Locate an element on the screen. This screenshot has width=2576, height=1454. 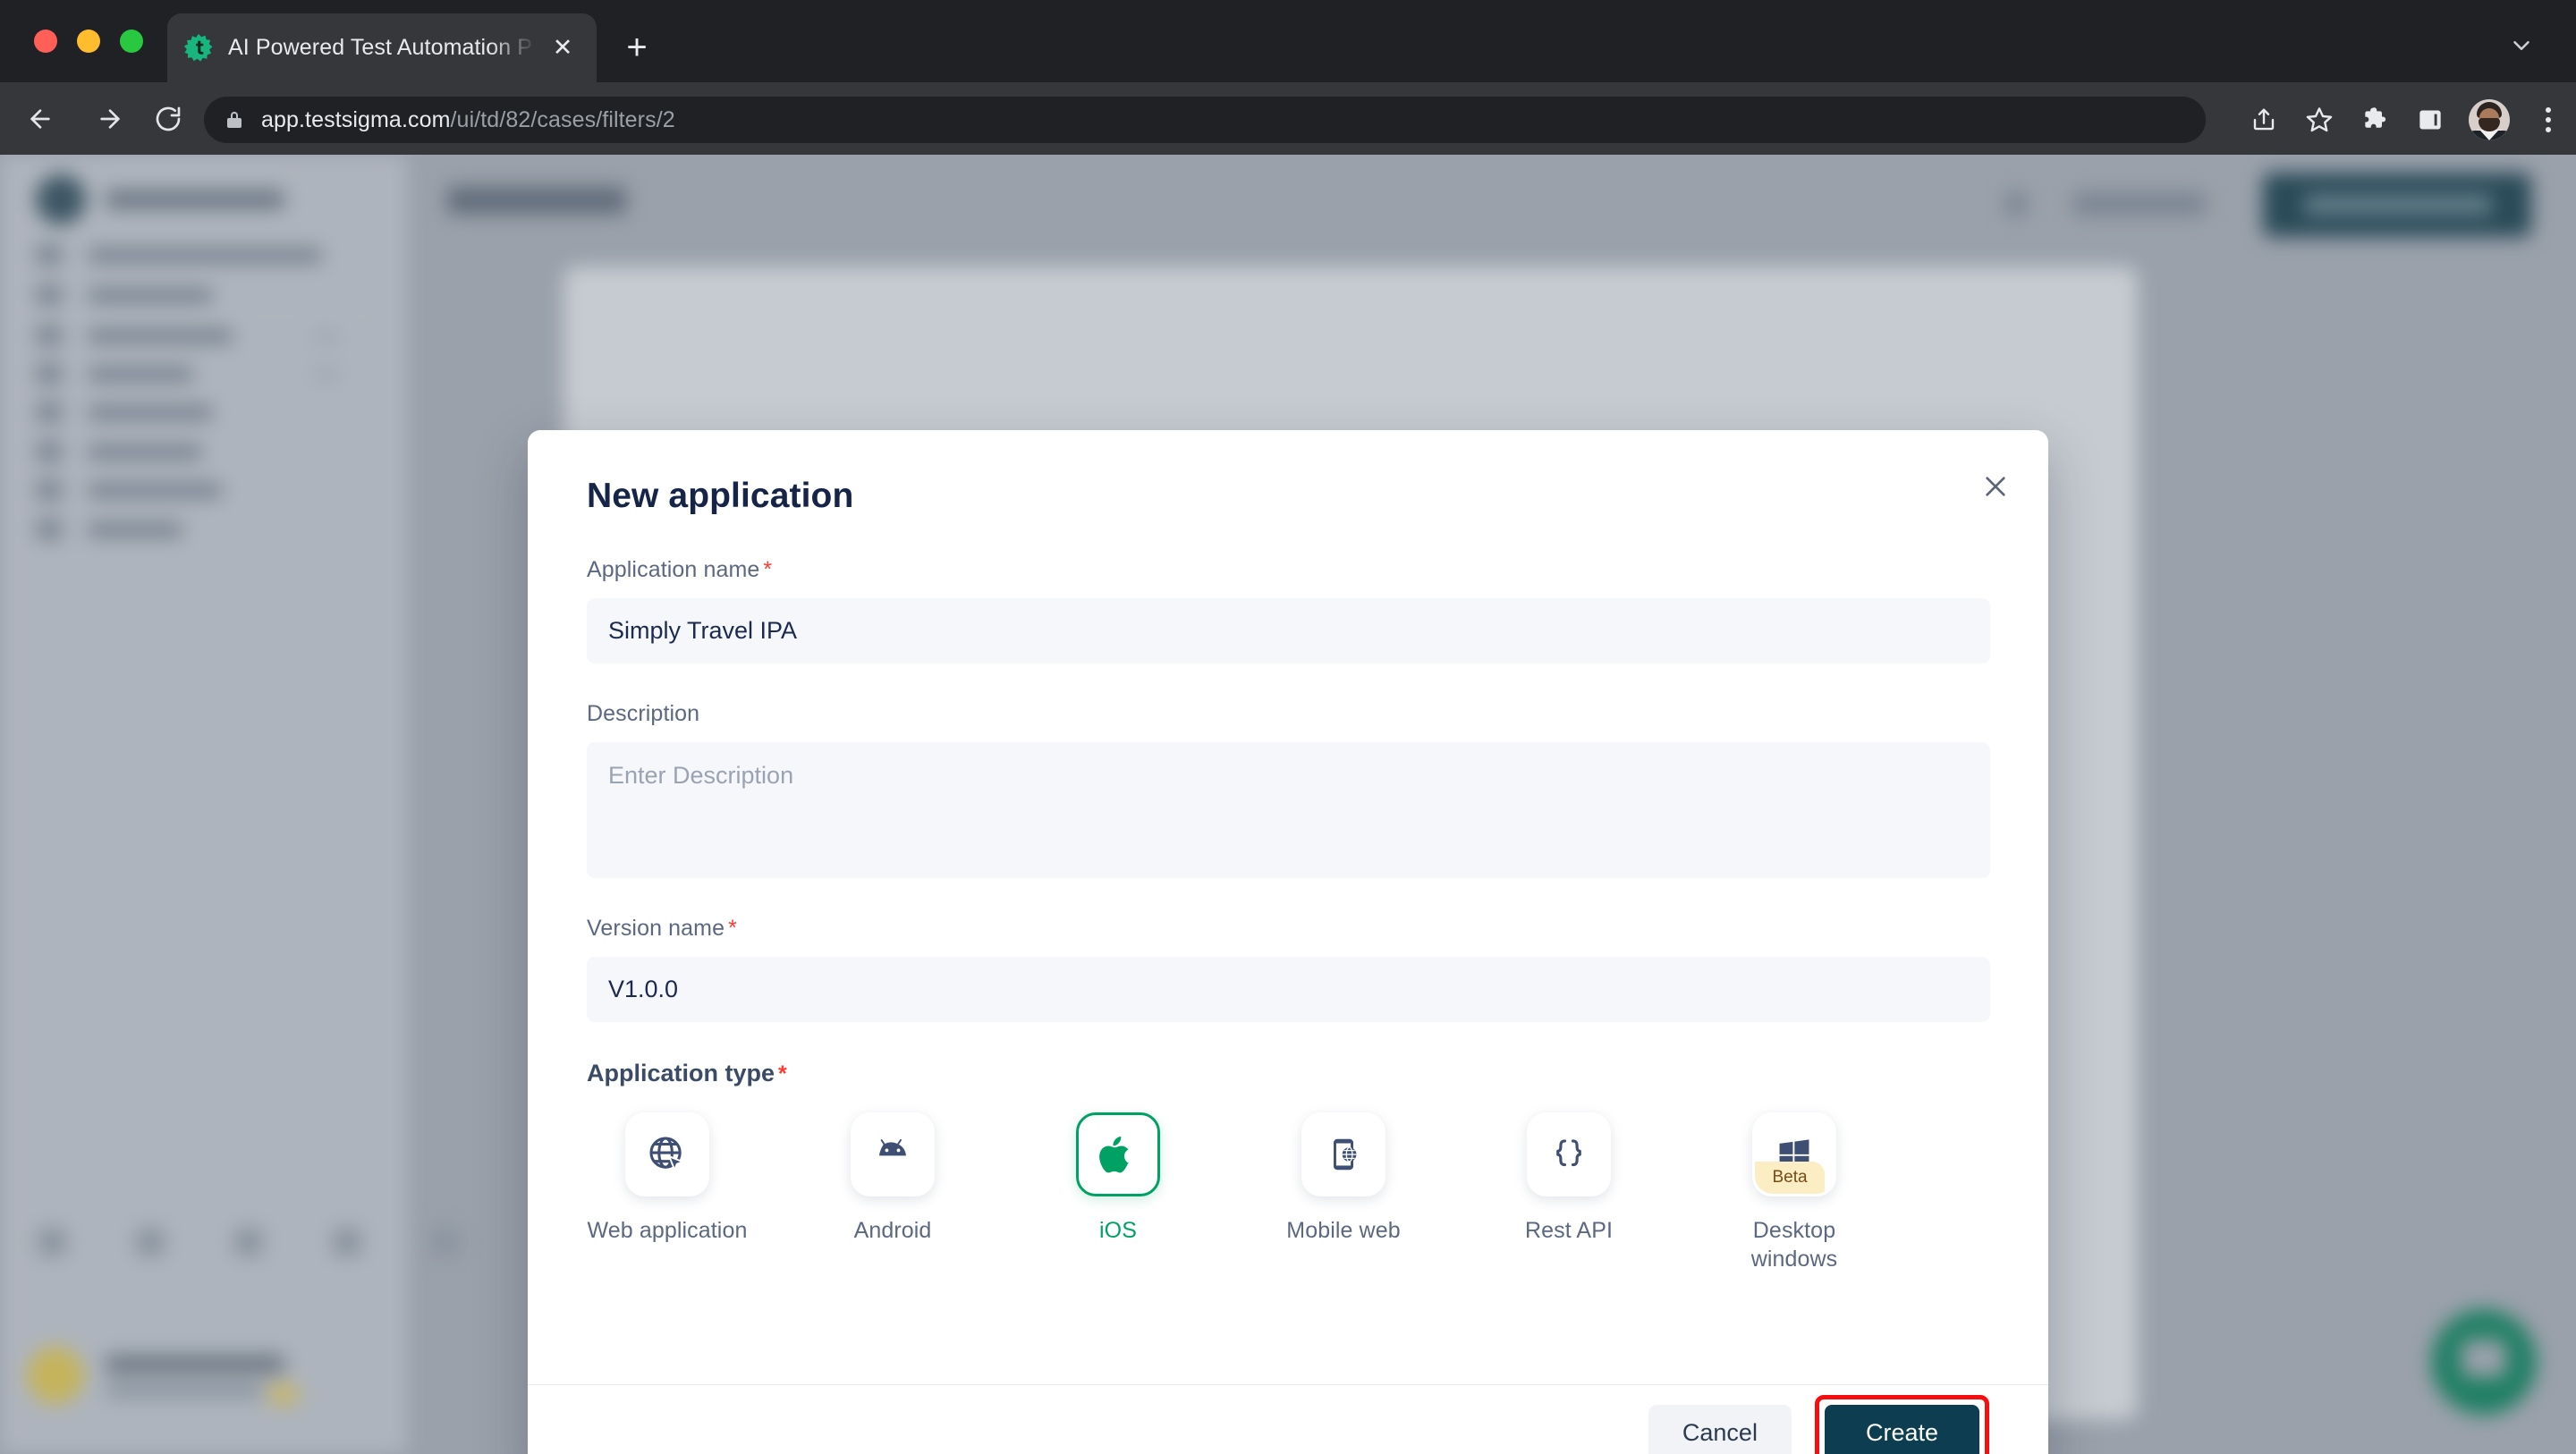
minimize-window-button is located at coordinates (88, 41).